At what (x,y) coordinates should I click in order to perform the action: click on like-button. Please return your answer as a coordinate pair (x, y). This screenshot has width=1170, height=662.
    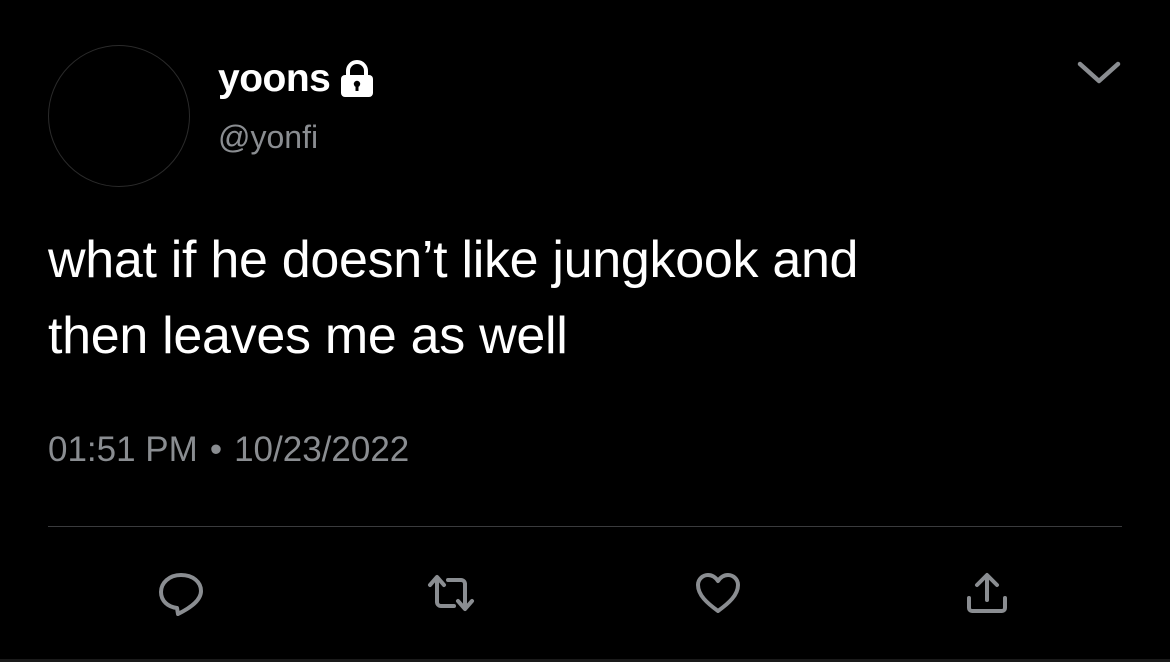
    Looking at the image, I should click on (718, 593).